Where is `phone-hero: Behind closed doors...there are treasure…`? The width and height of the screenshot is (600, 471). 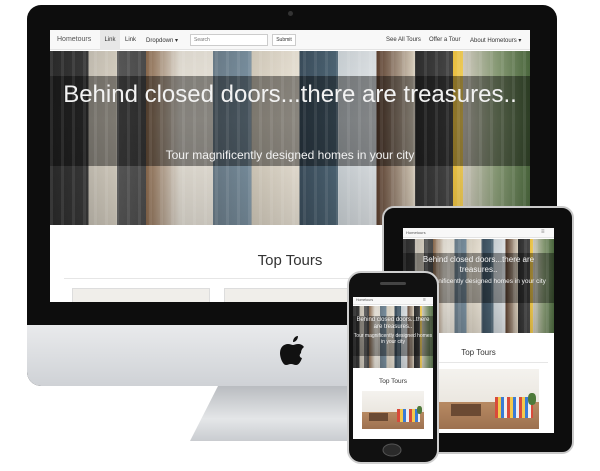
phone-hero: Behind closed doors...there are treasure… is located at coordinates (393, 337).